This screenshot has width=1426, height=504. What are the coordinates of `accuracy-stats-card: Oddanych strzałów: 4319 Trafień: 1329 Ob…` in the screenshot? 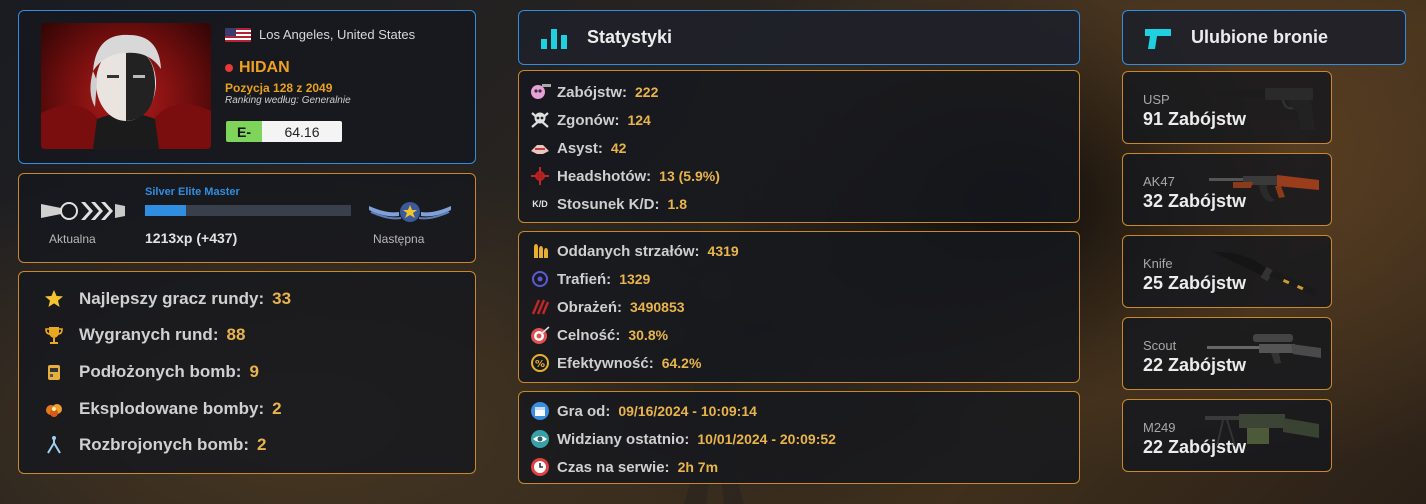 It's located at (799, 307).